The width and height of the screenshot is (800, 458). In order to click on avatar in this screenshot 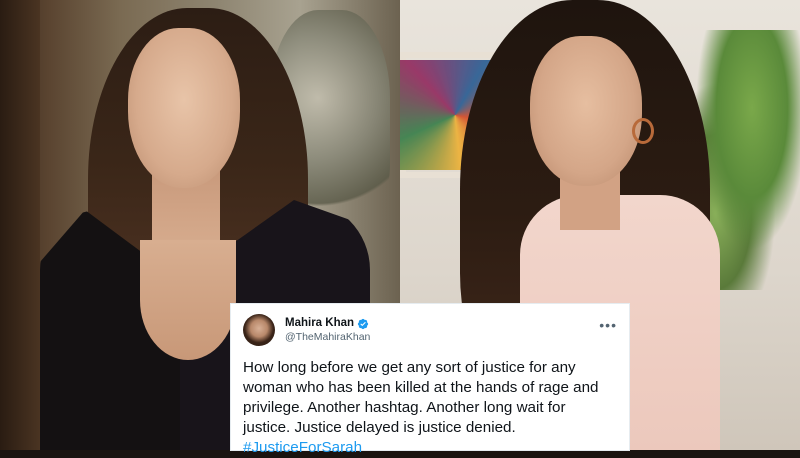, I will do `click(259, 330)`.